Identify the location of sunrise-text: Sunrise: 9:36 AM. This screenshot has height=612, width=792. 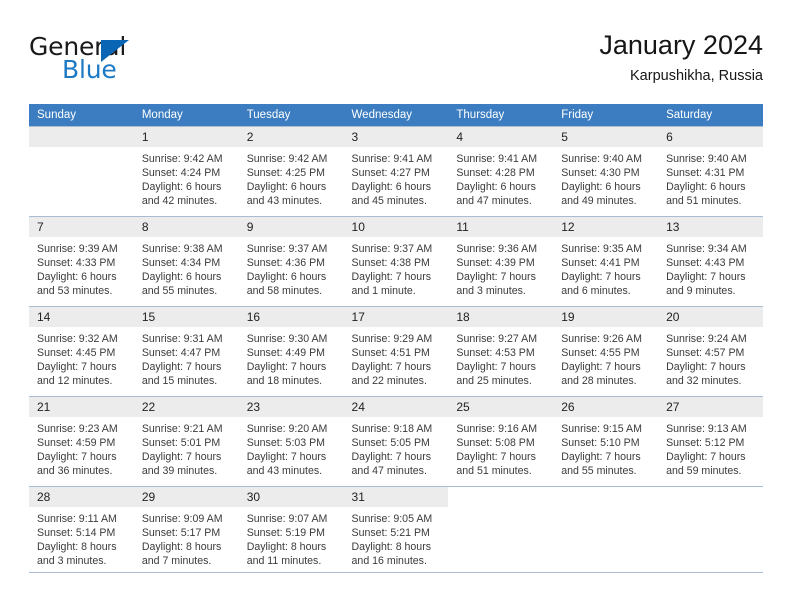
(497, 249).